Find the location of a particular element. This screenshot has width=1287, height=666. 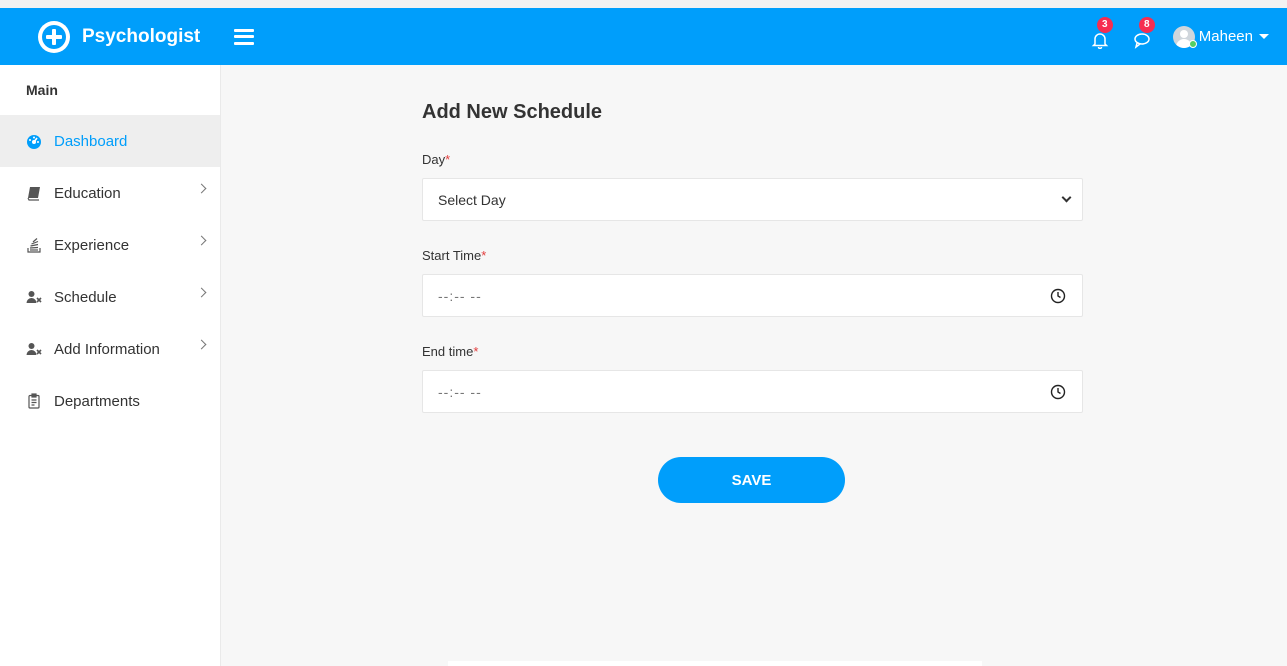

top-header: Psychologist 3 8 Maheen is located at coordinates (643, 36).